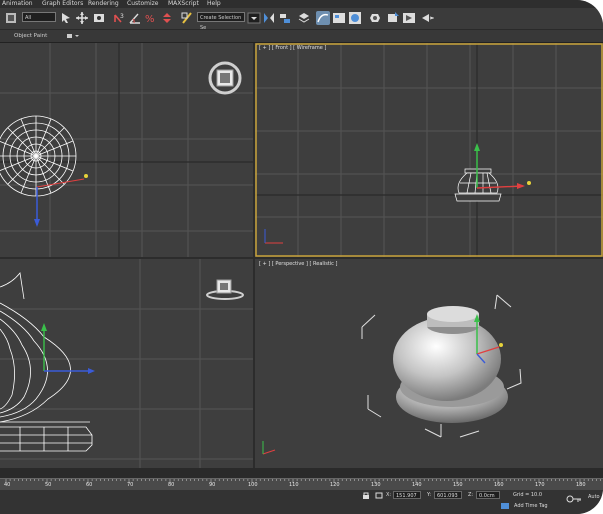 The image size is (603, 514). What do you see at coordinates (389, 495) in the screenshot?
I see `x-label: X:` at bounding box center [389, 495].